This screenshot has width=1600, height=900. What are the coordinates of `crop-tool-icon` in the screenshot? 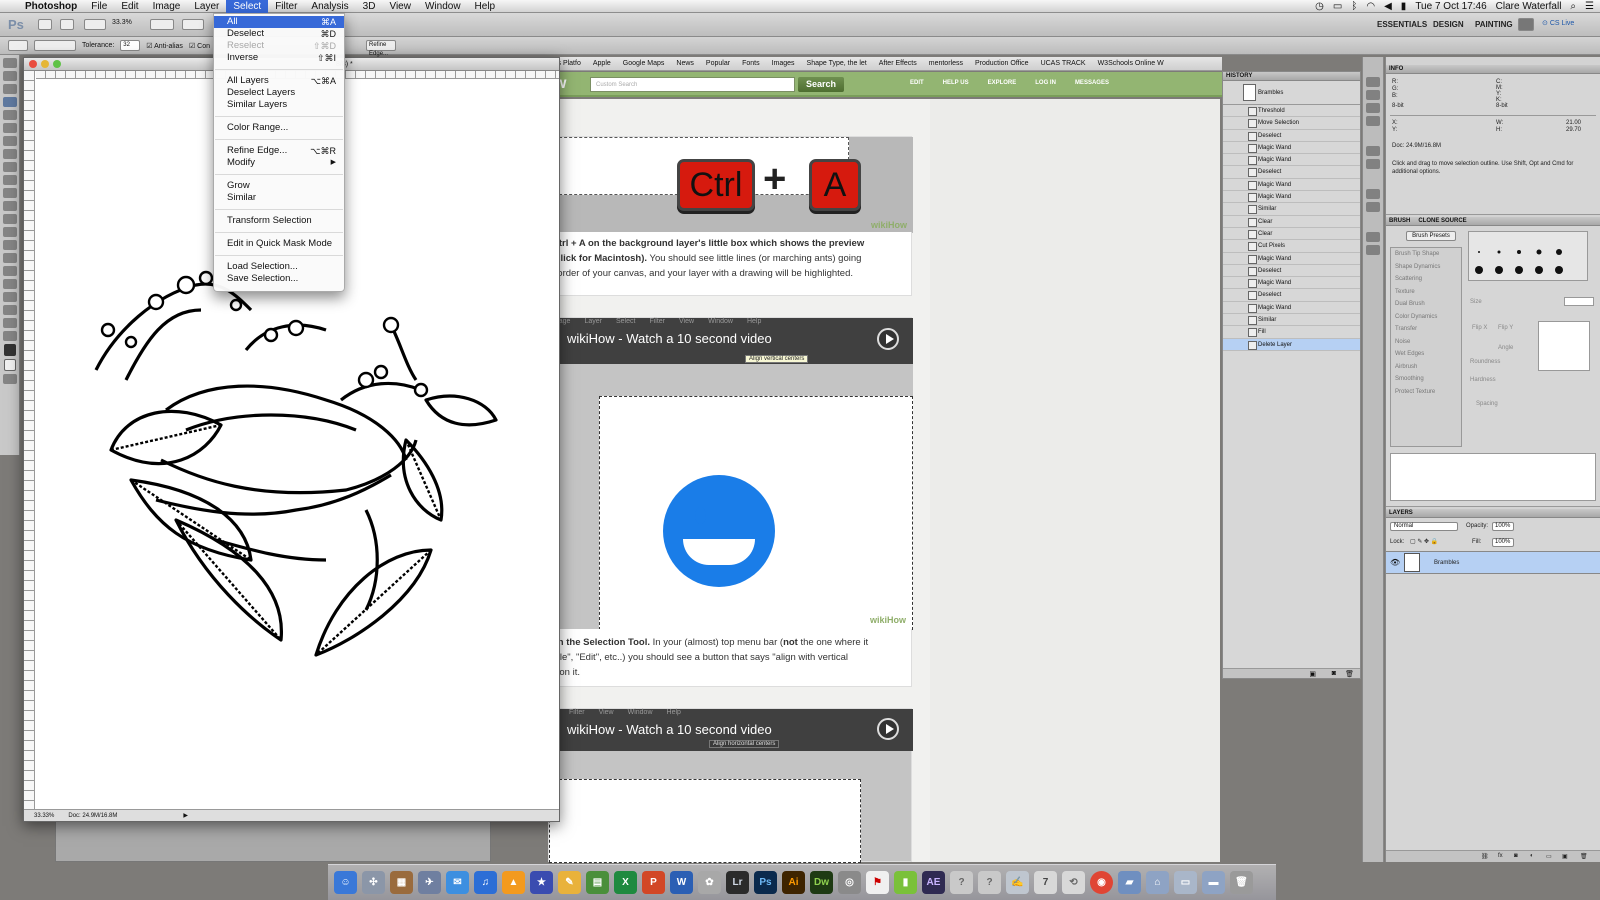 It's located at (9, 115).